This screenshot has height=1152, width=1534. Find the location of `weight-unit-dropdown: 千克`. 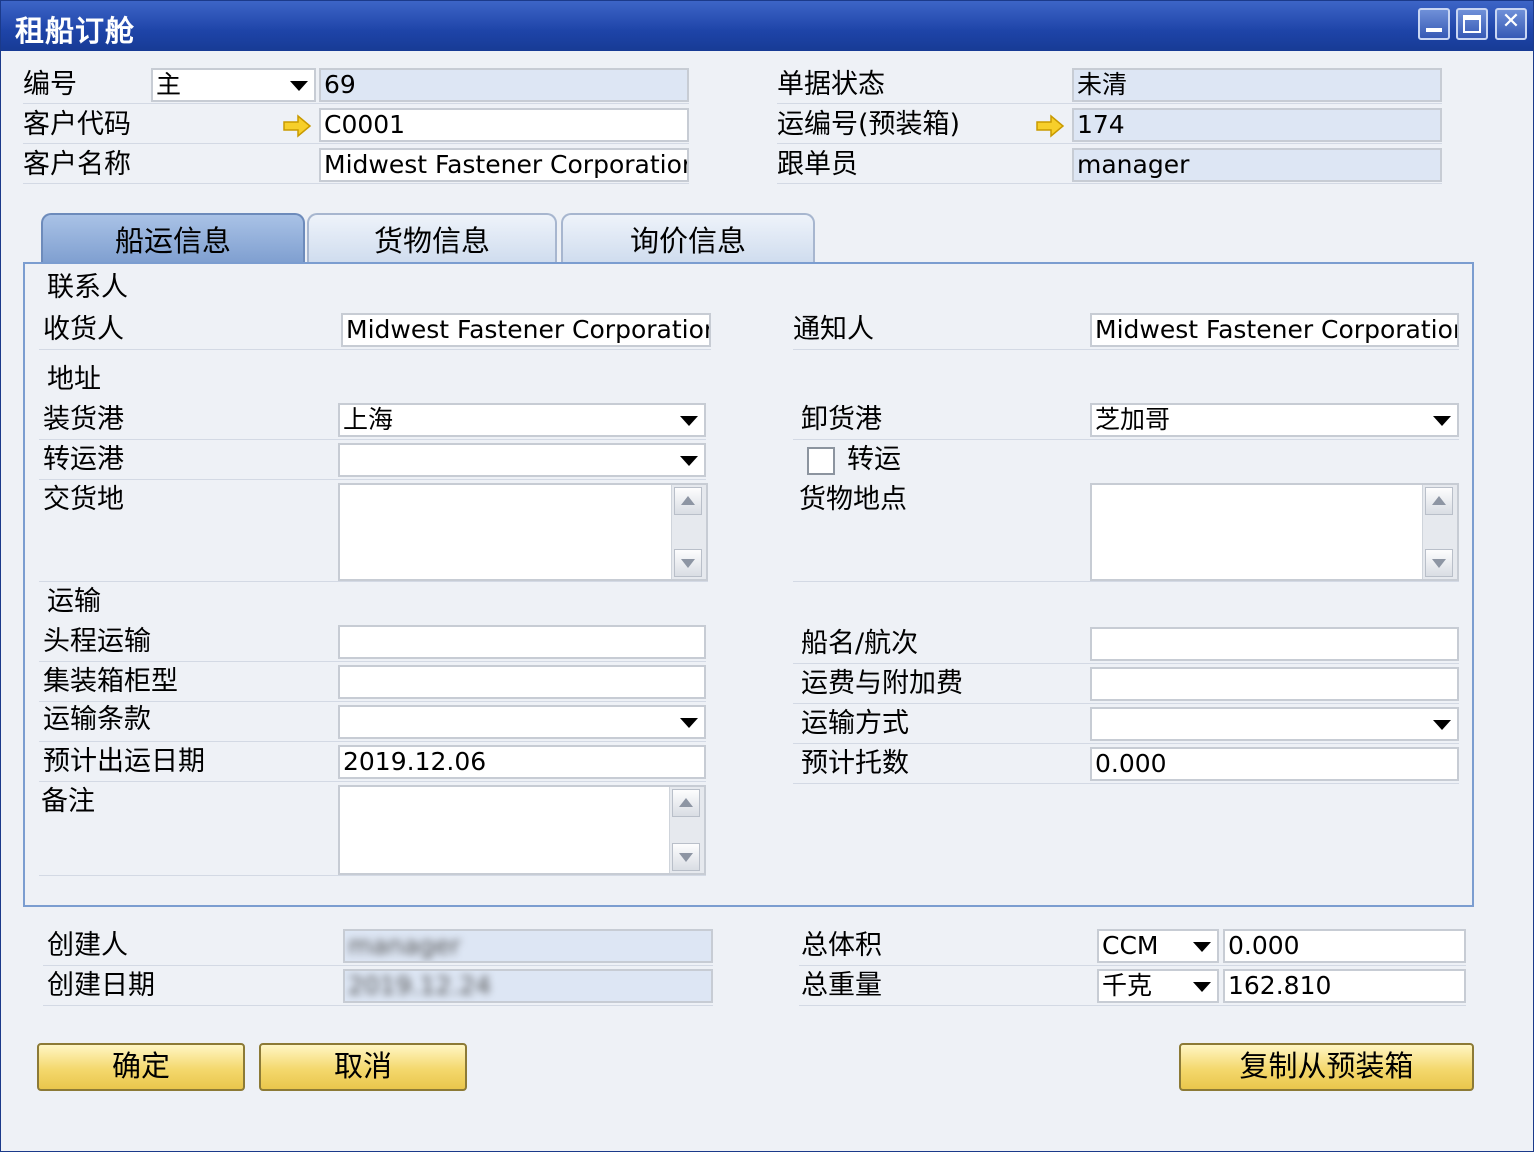

weight-unit-dropdown: 千克 is located at coordinates (1158, 986).